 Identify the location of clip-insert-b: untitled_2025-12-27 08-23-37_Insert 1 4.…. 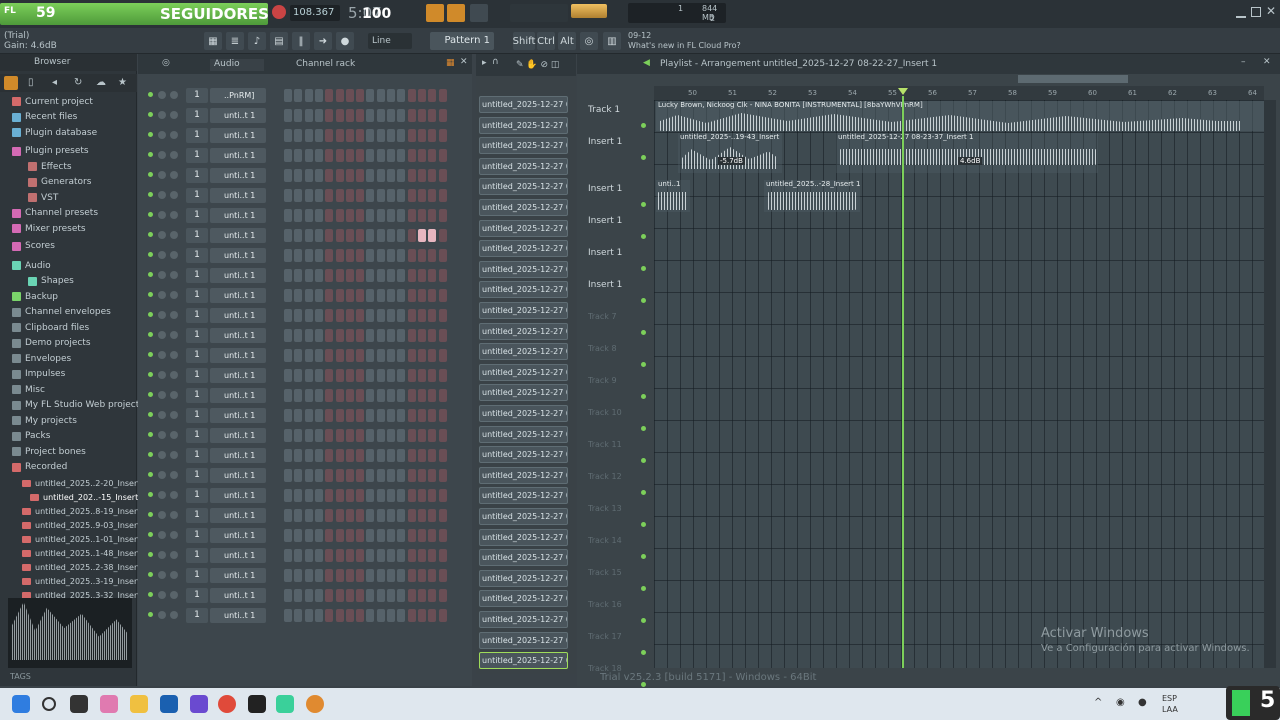
(967, 153).